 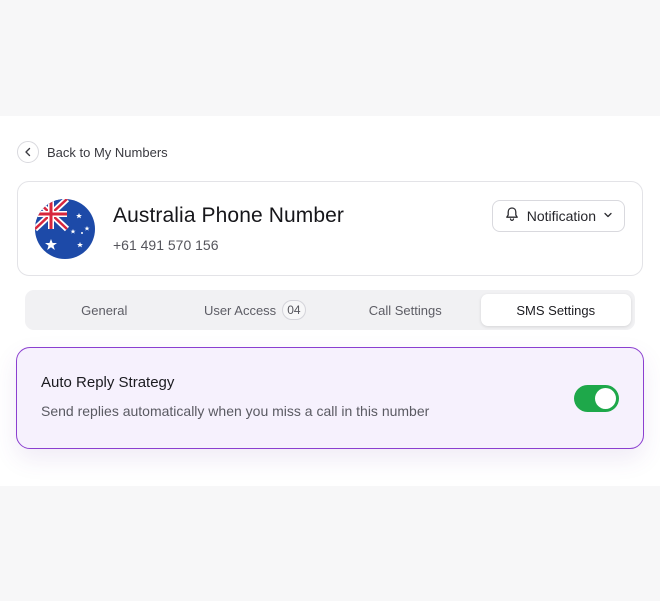 What do you see at coordinates (605, 398) in the screenshot?
I see `toggle-knob` at bounding box center [605, 398].